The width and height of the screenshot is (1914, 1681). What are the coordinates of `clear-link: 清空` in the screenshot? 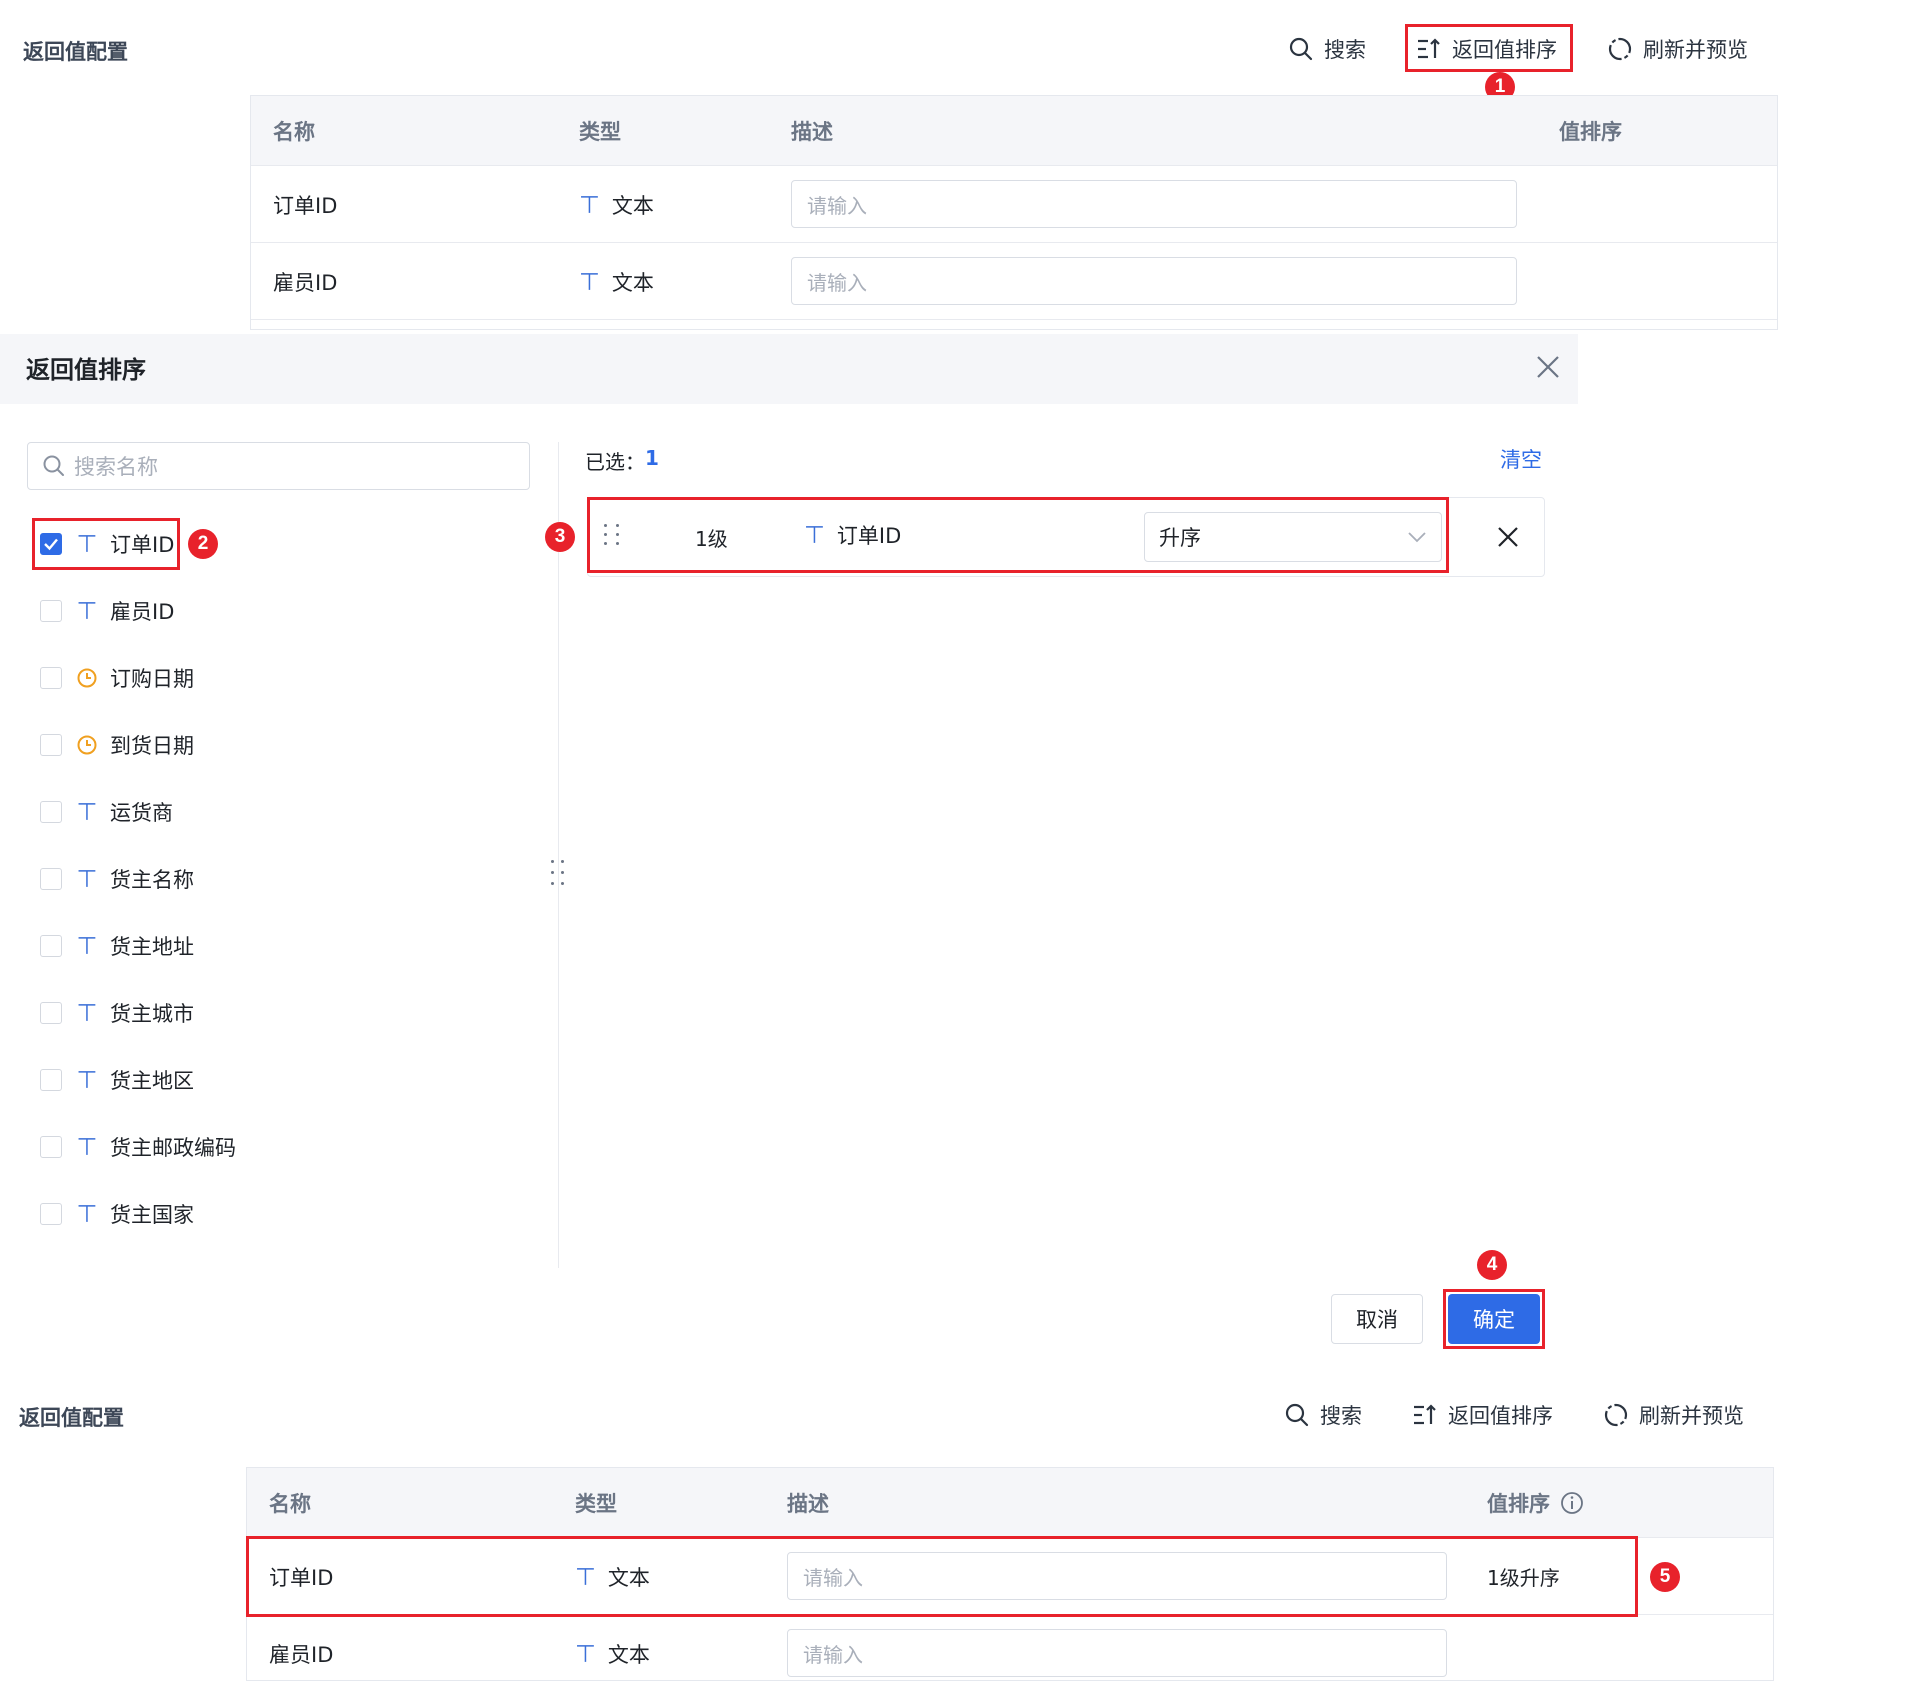 It's located at (1521, 459).